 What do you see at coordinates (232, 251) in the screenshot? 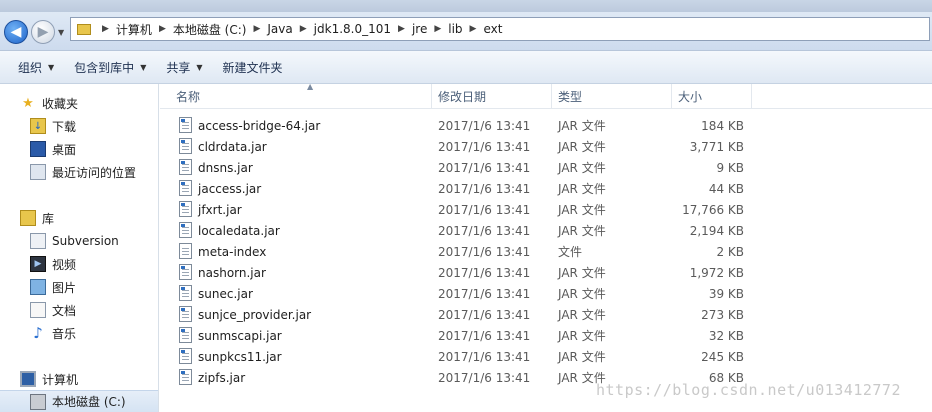
I see `file-name: meta-index` at bounding box center [232, 251].